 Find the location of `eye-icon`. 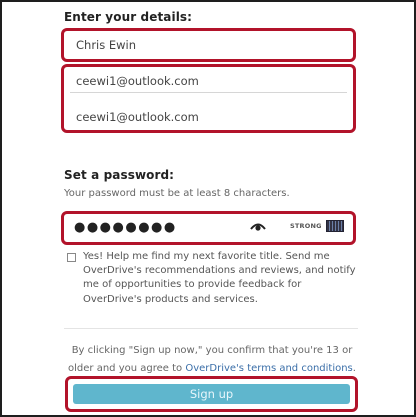

eye-icon is located at coordinates (258, 226).